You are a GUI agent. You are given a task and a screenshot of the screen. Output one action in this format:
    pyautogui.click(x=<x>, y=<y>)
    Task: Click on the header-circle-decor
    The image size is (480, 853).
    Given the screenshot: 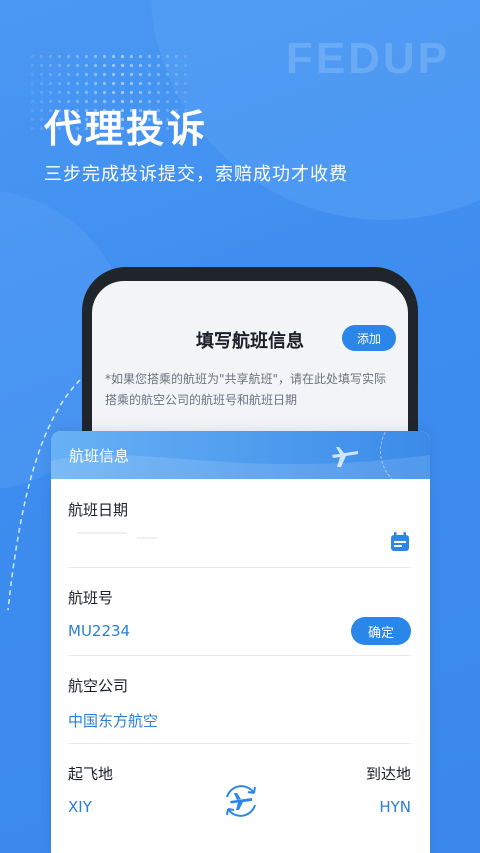 What is the action you would take?
    pyautogui.click(x=405, y=461)
    